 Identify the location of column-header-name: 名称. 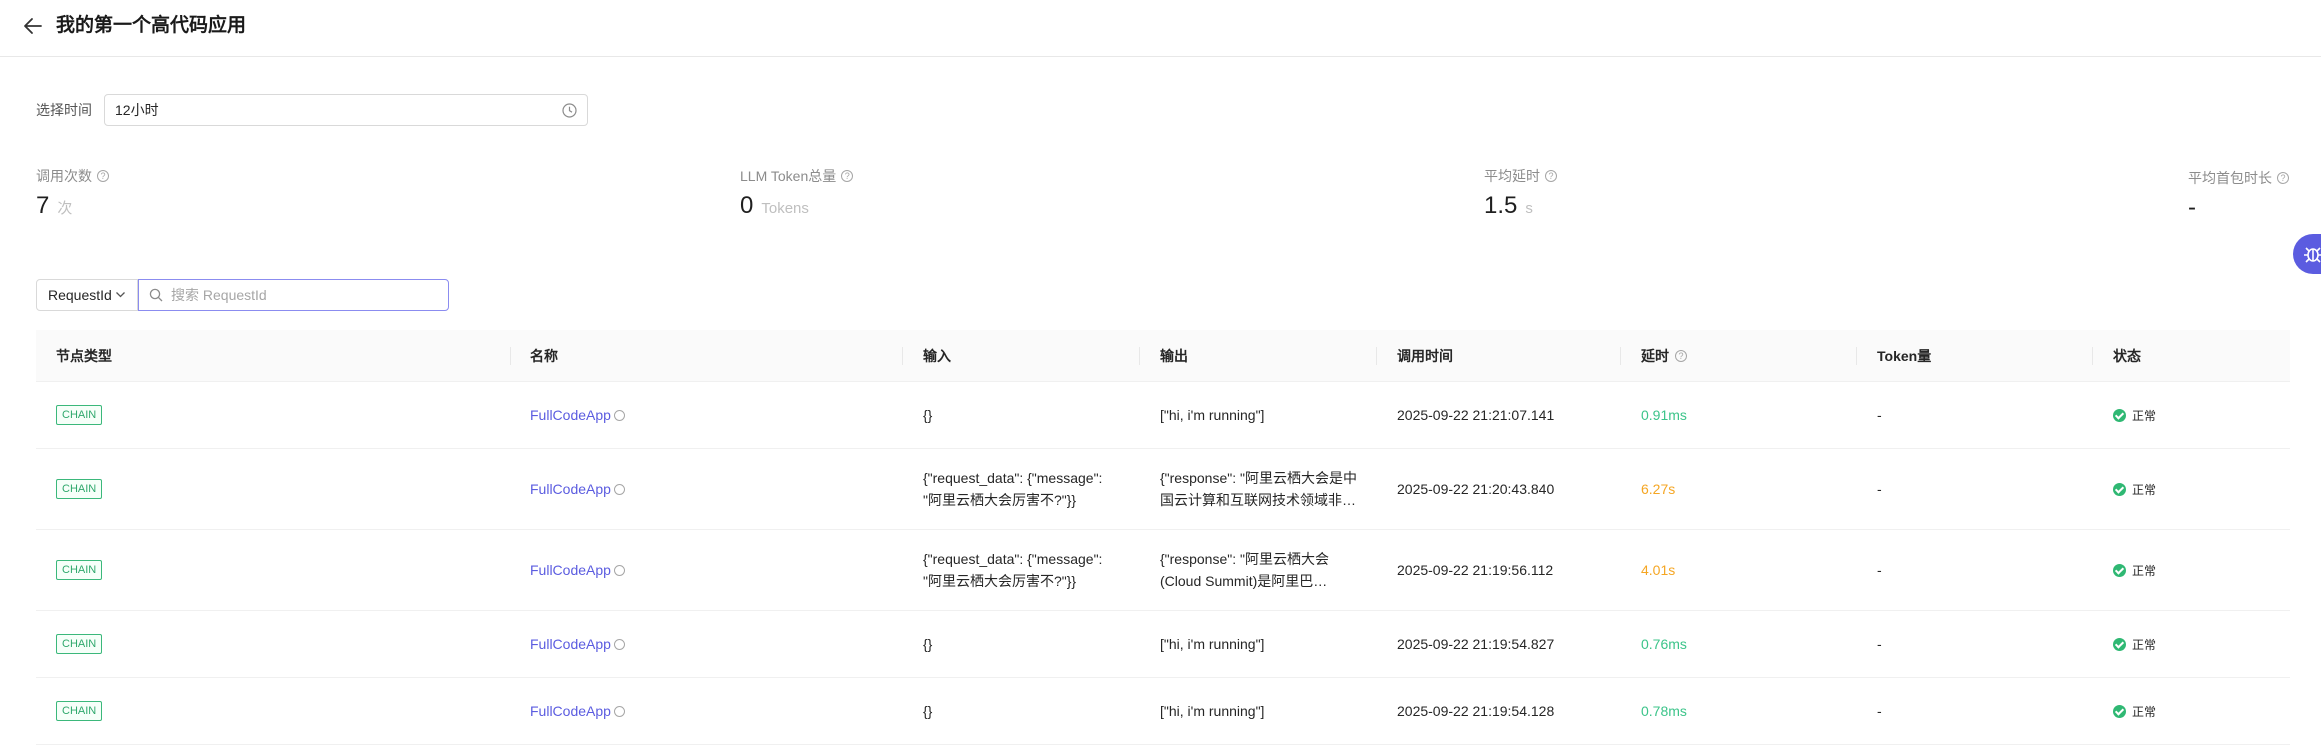
(544, 356).